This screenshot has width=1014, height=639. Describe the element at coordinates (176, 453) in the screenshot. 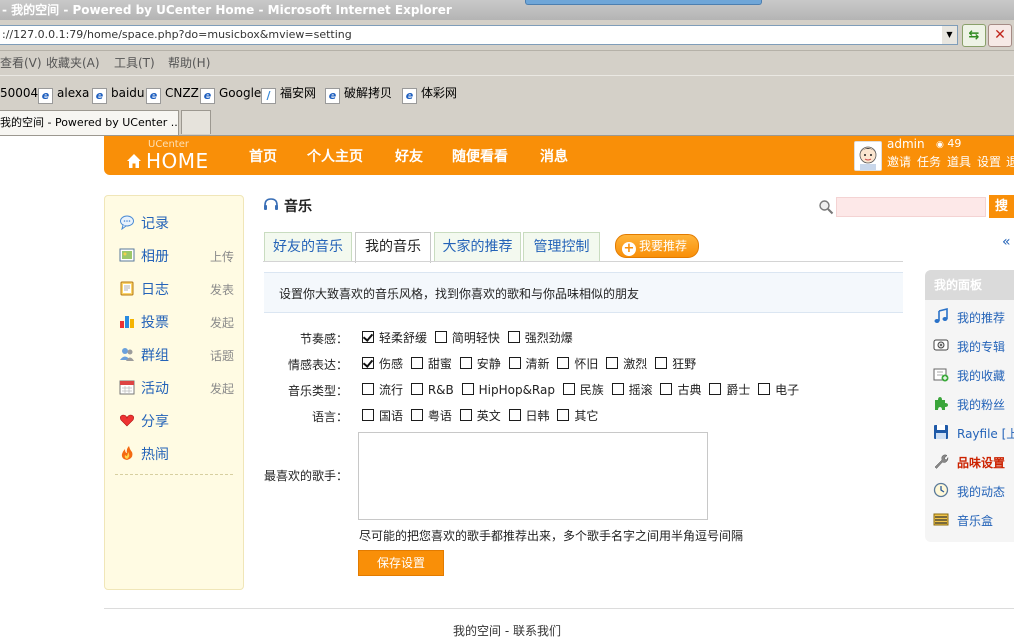

I see `sidebar-item-hot: 热闹` at that location.